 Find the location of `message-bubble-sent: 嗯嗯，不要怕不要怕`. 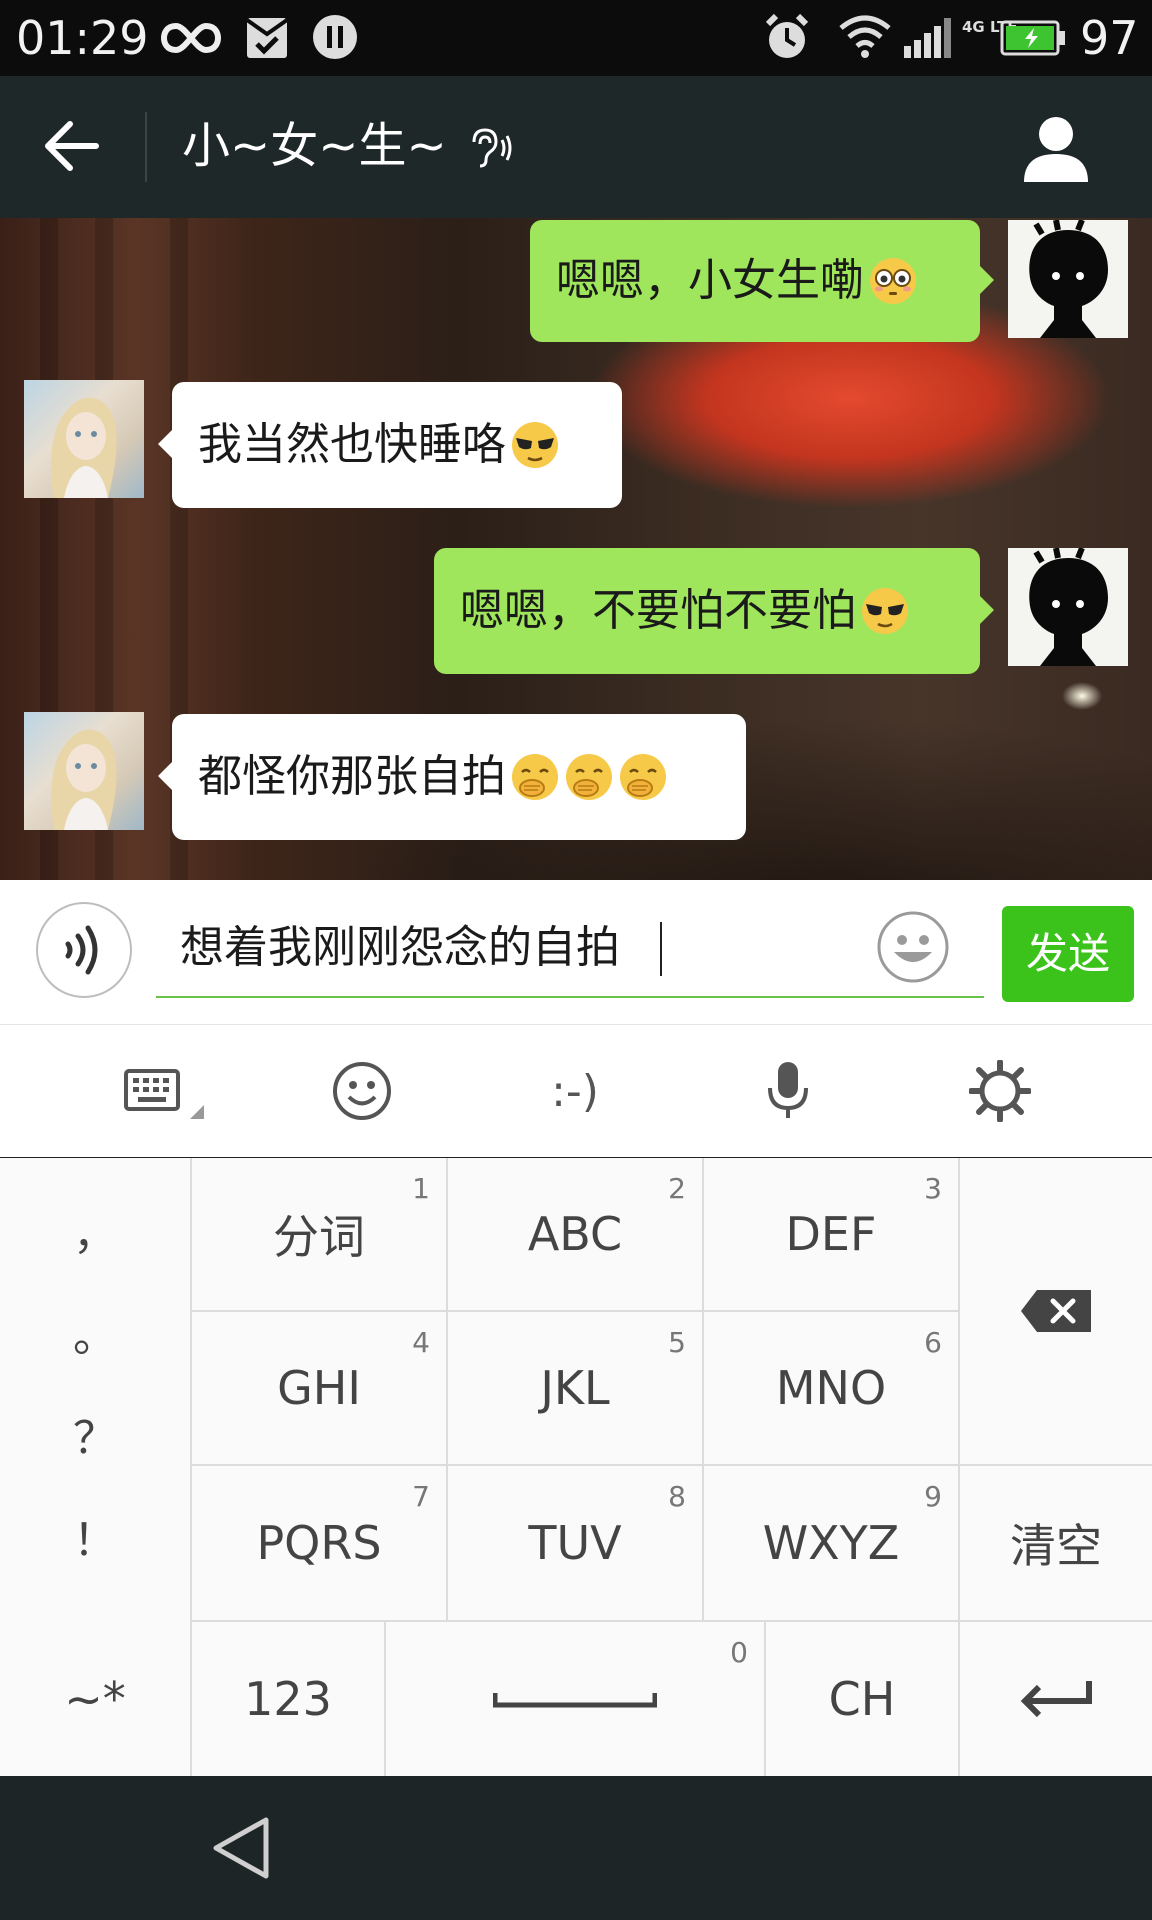

message-bubble-sent: 嗯嗯，不要怕不要怕 is located at coordinates (714, 611).